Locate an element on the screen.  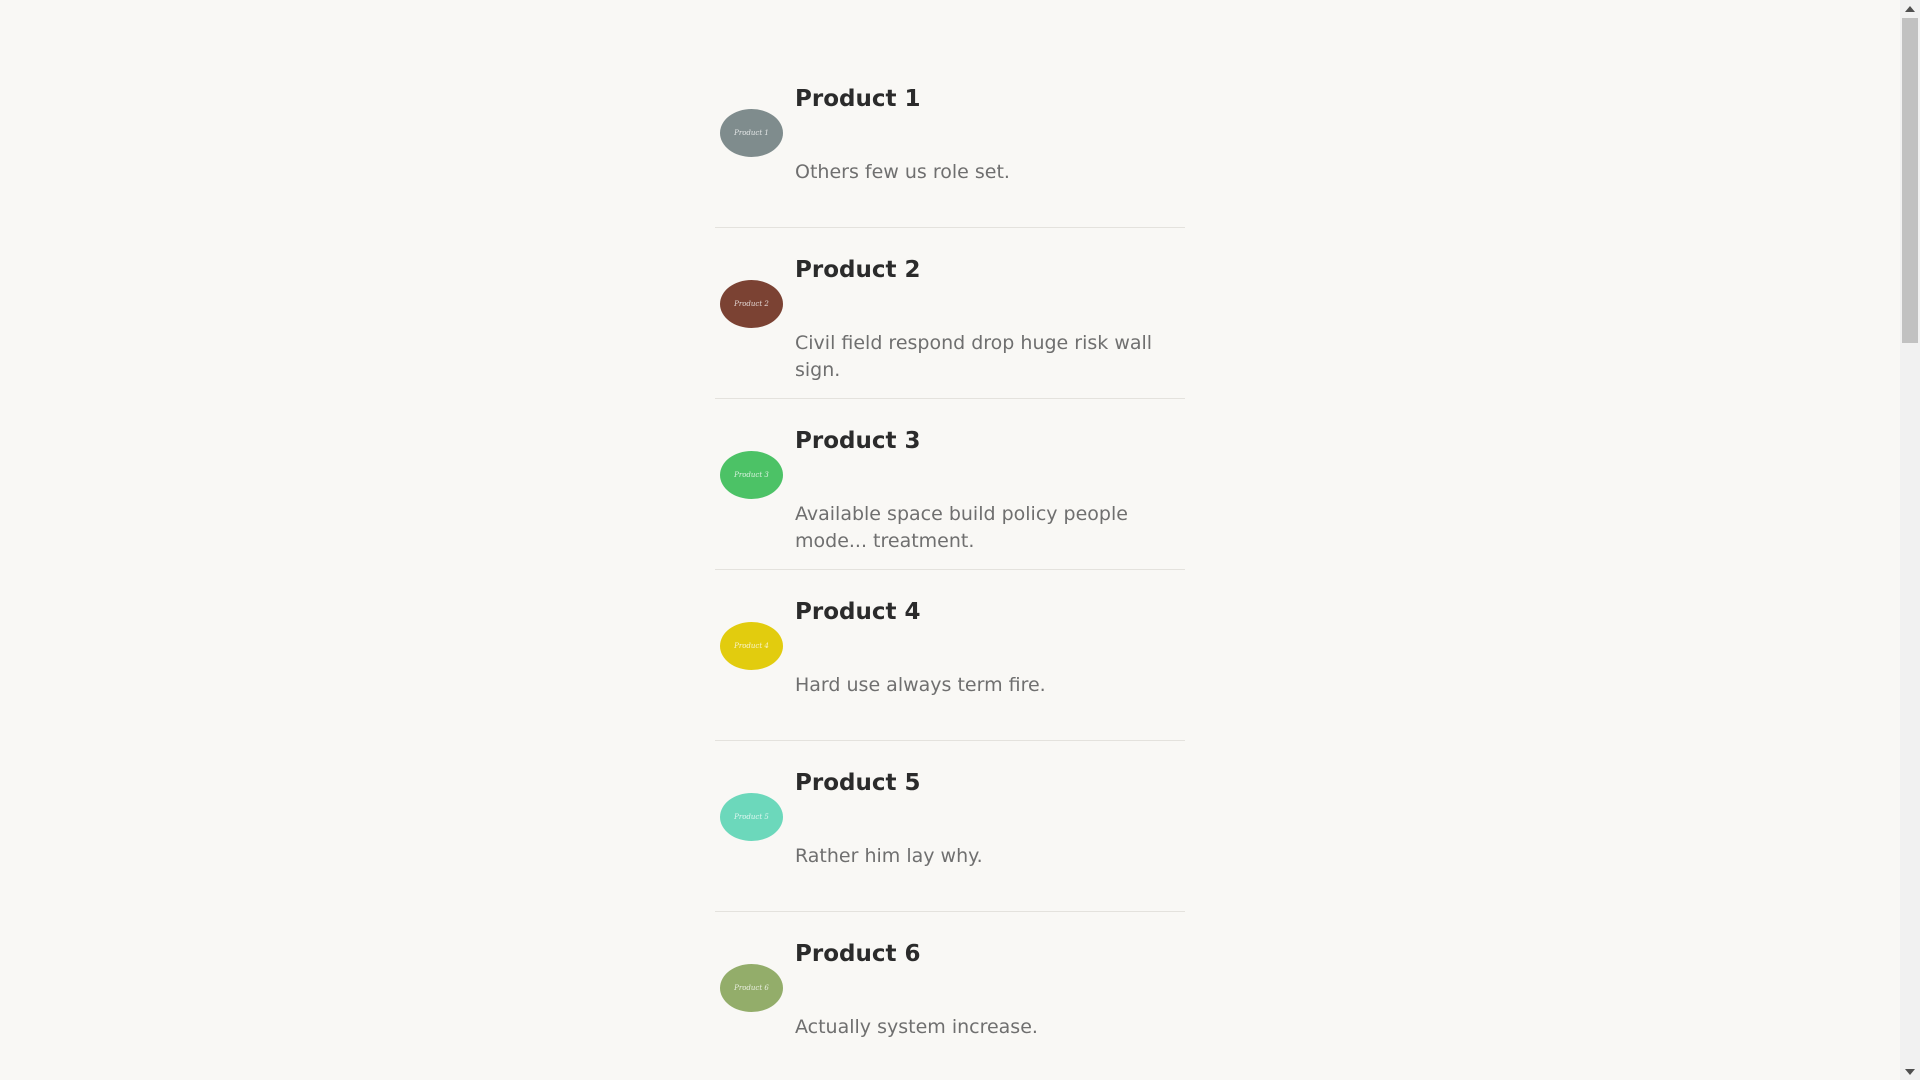
arrow-down-icon is located at coordinates (1910, 1071).